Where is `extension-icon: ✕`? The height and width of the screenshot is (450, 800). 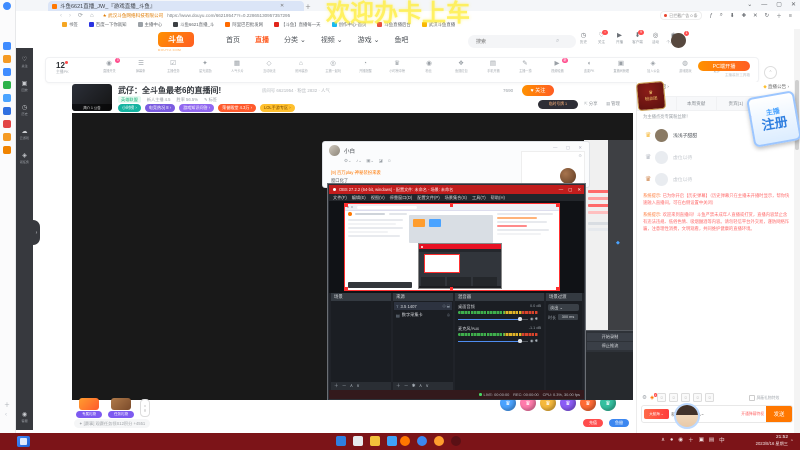
extension-icon: ✕ is located at coordinates (755, 16).